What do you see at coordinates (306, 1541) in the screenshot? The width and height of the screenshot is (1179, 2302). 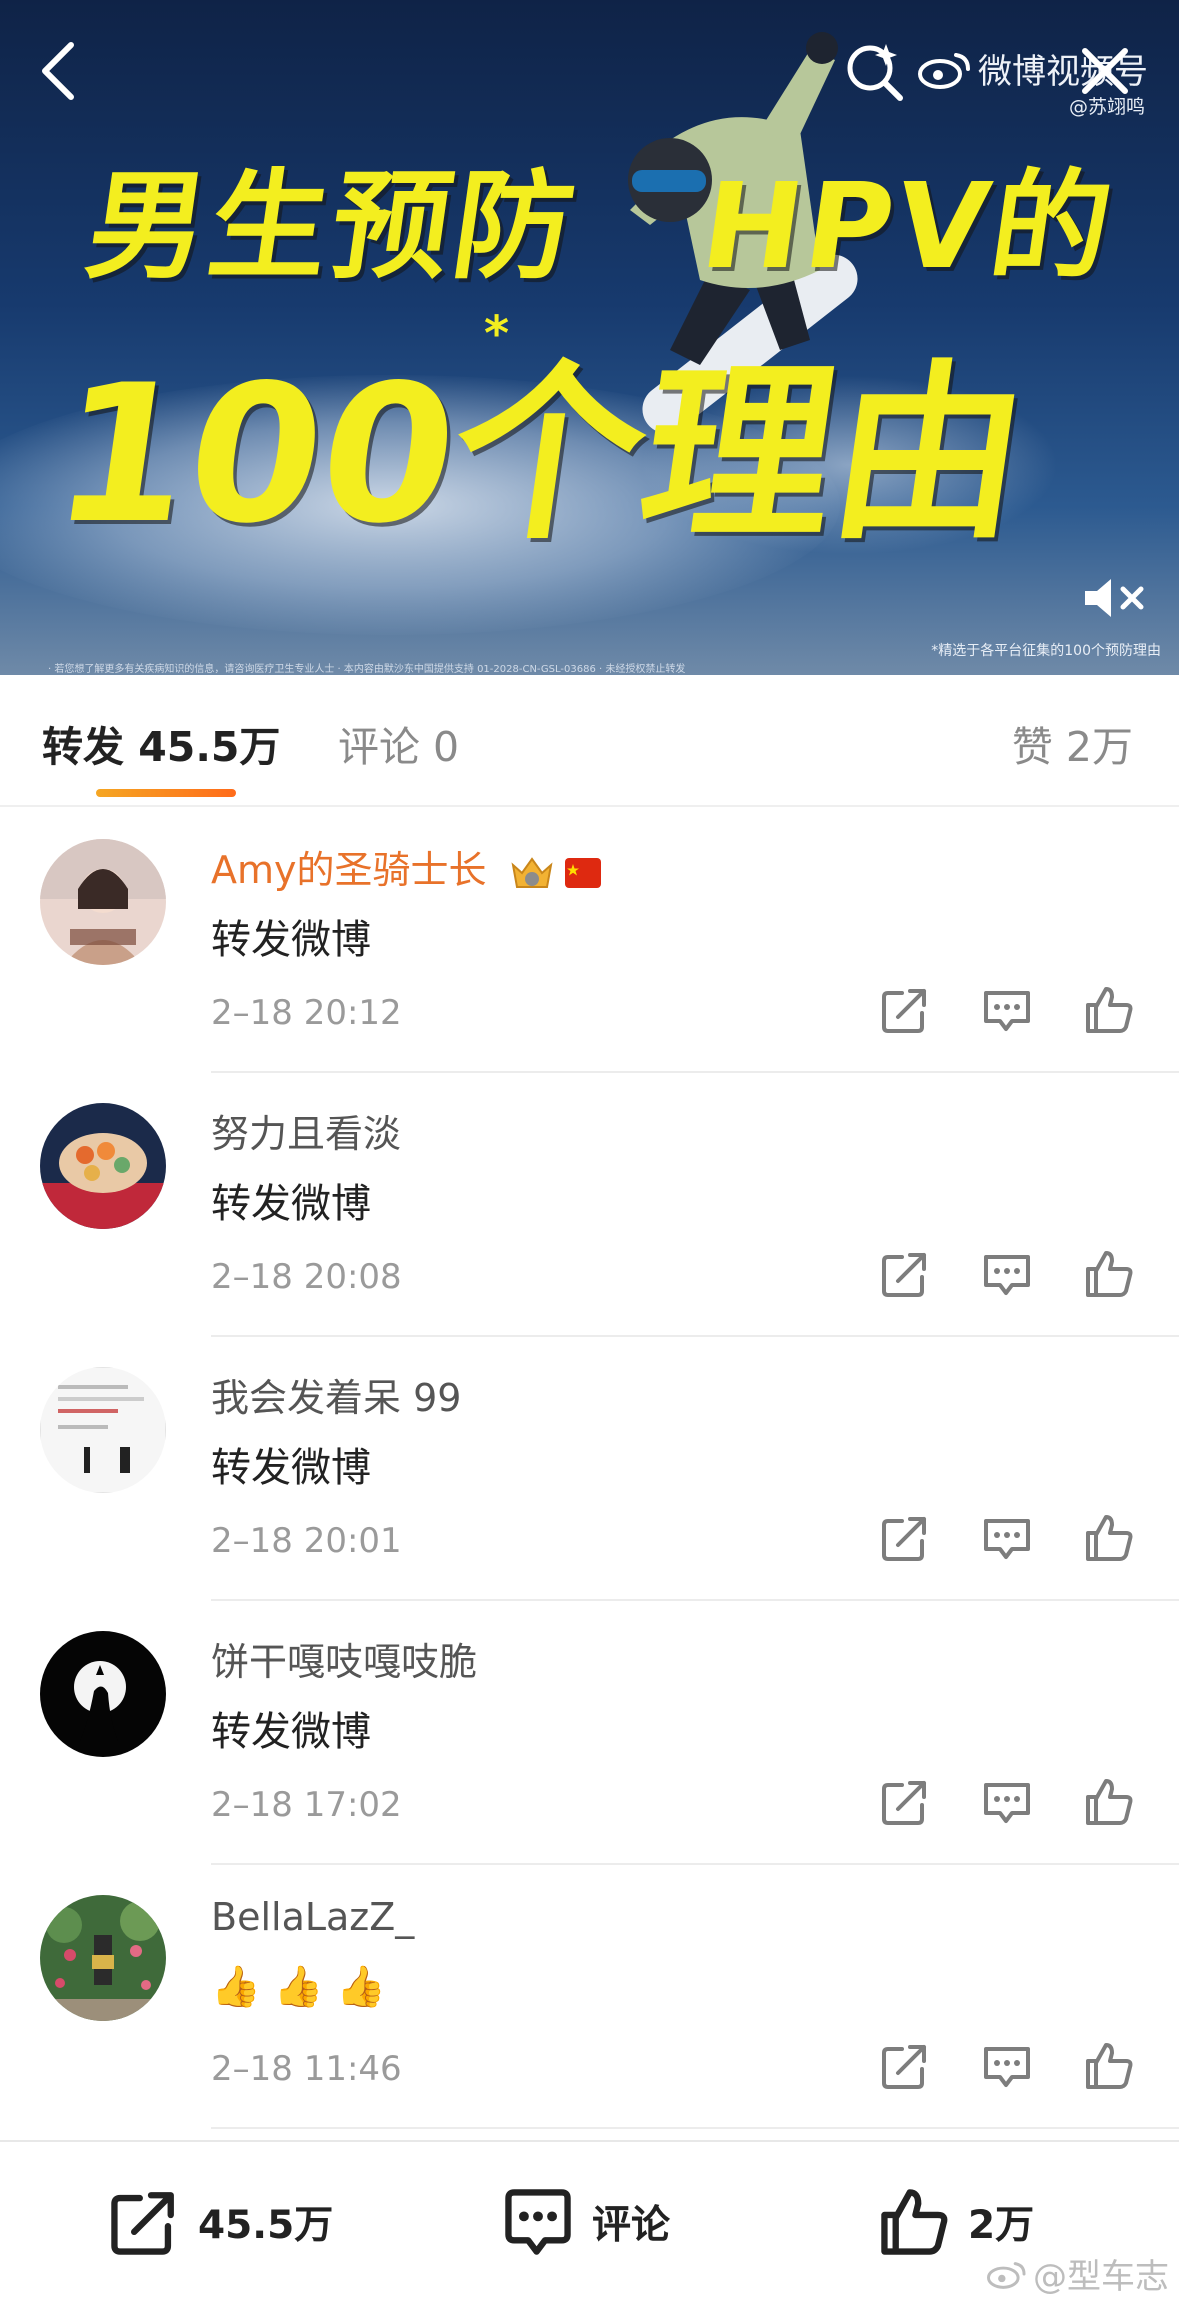 I see `repost-time: 2–18 20:01` at bounding box center [306, 1541].